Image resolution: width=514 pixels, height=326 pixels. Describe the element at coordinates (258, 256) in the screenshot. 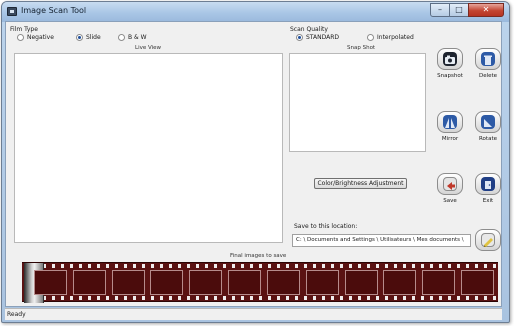

I see `filmstrip-title: Final images to save` at that location.